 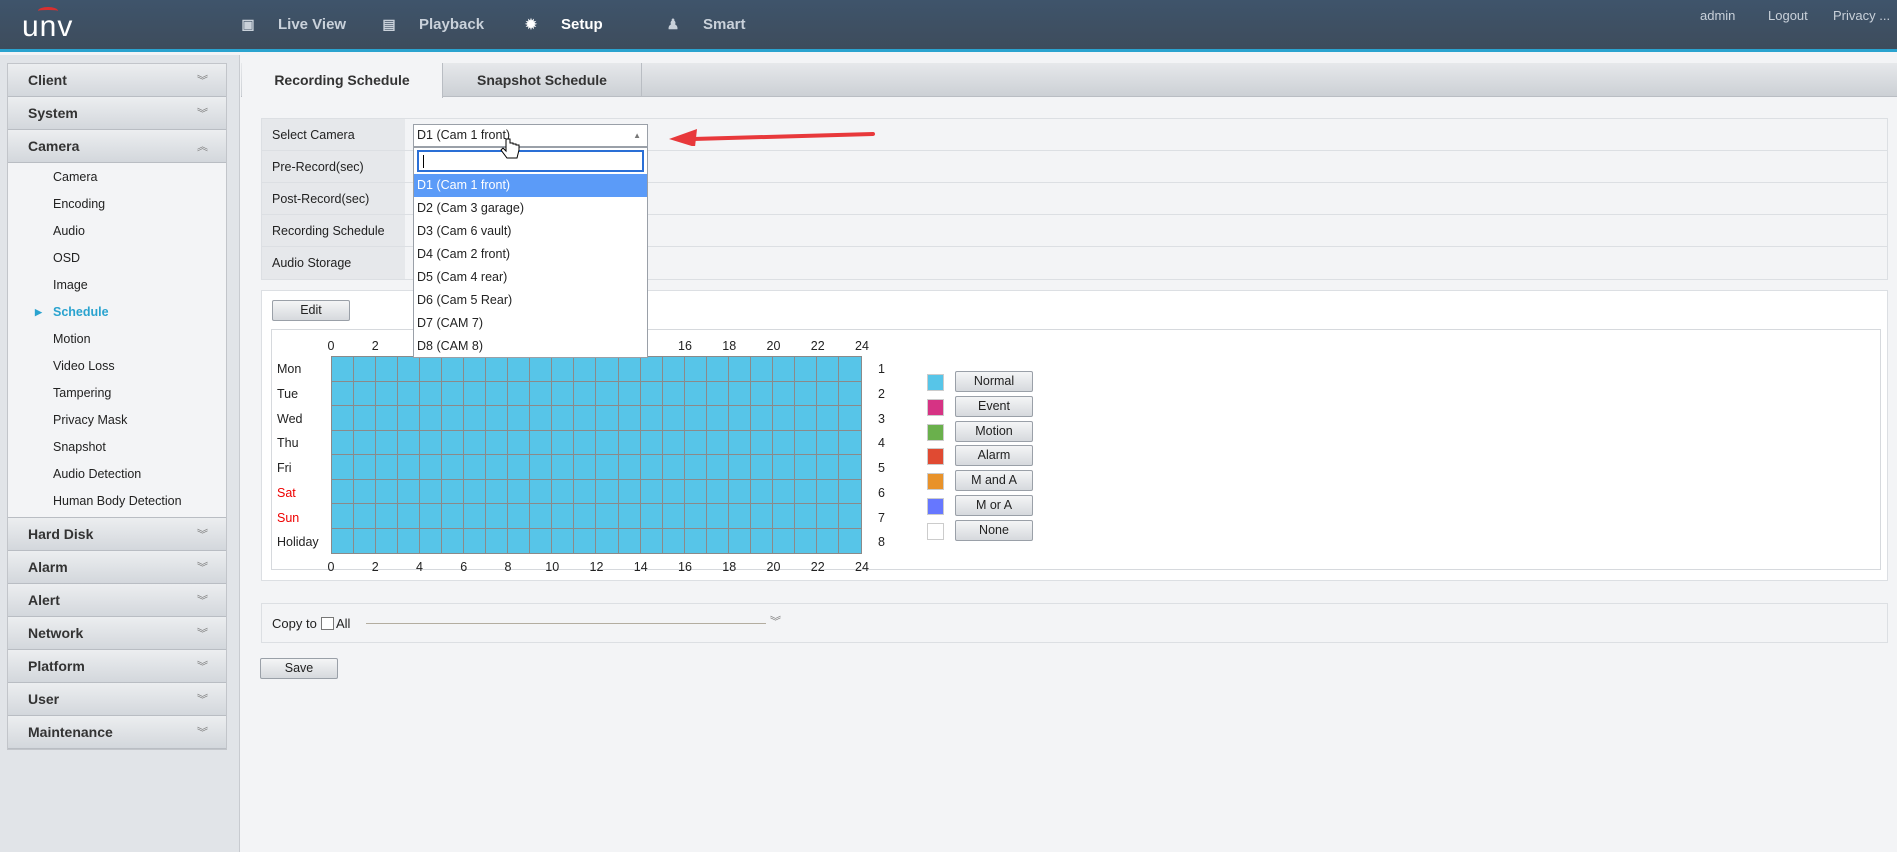 I want to click on sidebar-section-platform: Platform ︾, so click(x=117, y=666).